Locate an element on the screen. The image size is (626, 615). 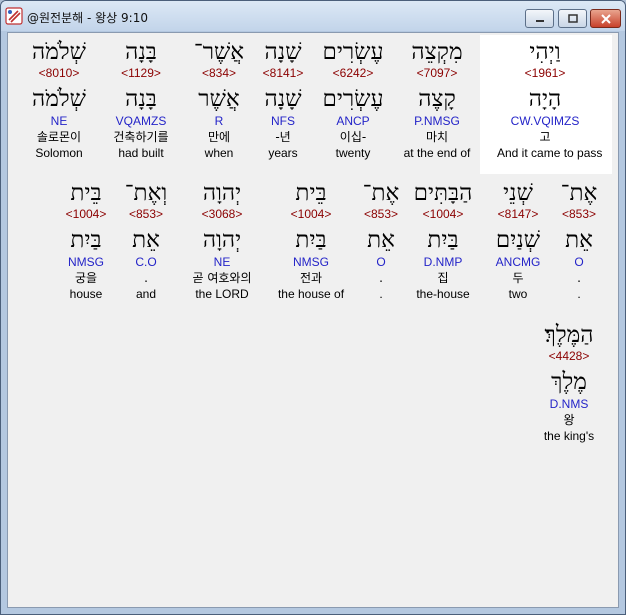
parsing-code: P.NMSG is located at coordinates (437, 121).